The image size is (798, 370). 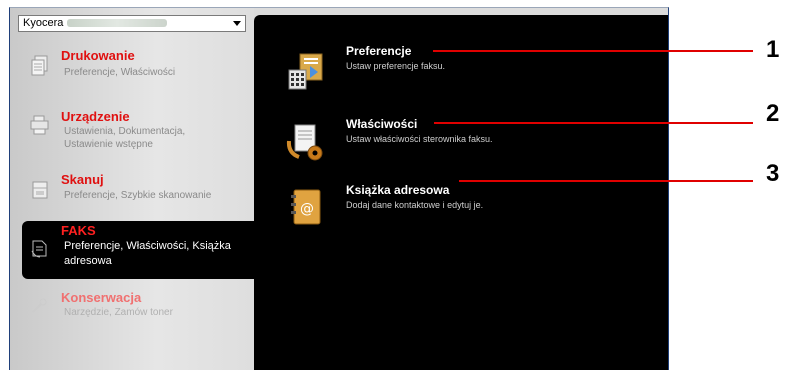 What do you see at coordinates (82, 179) in the screenshot?
I see `sidebar-item-title: Skanuj` at bounding box center [82, 179].